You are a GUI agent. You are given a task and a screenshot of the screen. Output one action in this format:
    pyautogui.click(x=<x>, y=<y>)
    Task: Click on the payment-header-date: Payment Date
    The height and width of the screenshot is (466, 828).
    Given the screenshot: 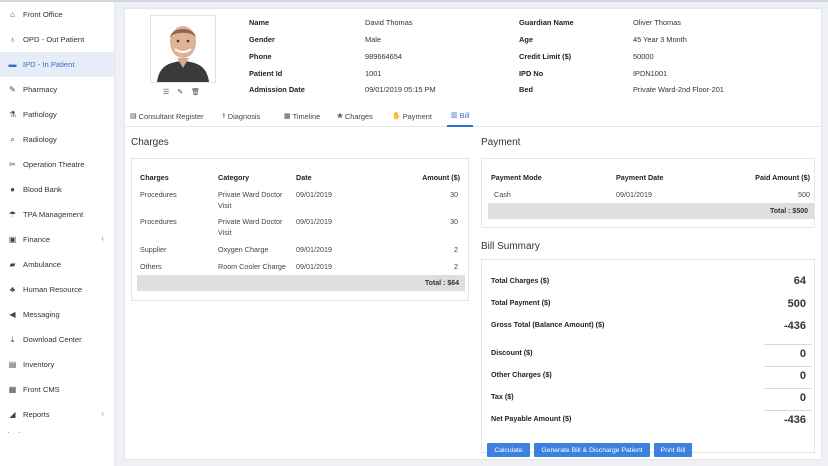 What is the action you would take?
    pyautogui.click(x=640, y=177)
    